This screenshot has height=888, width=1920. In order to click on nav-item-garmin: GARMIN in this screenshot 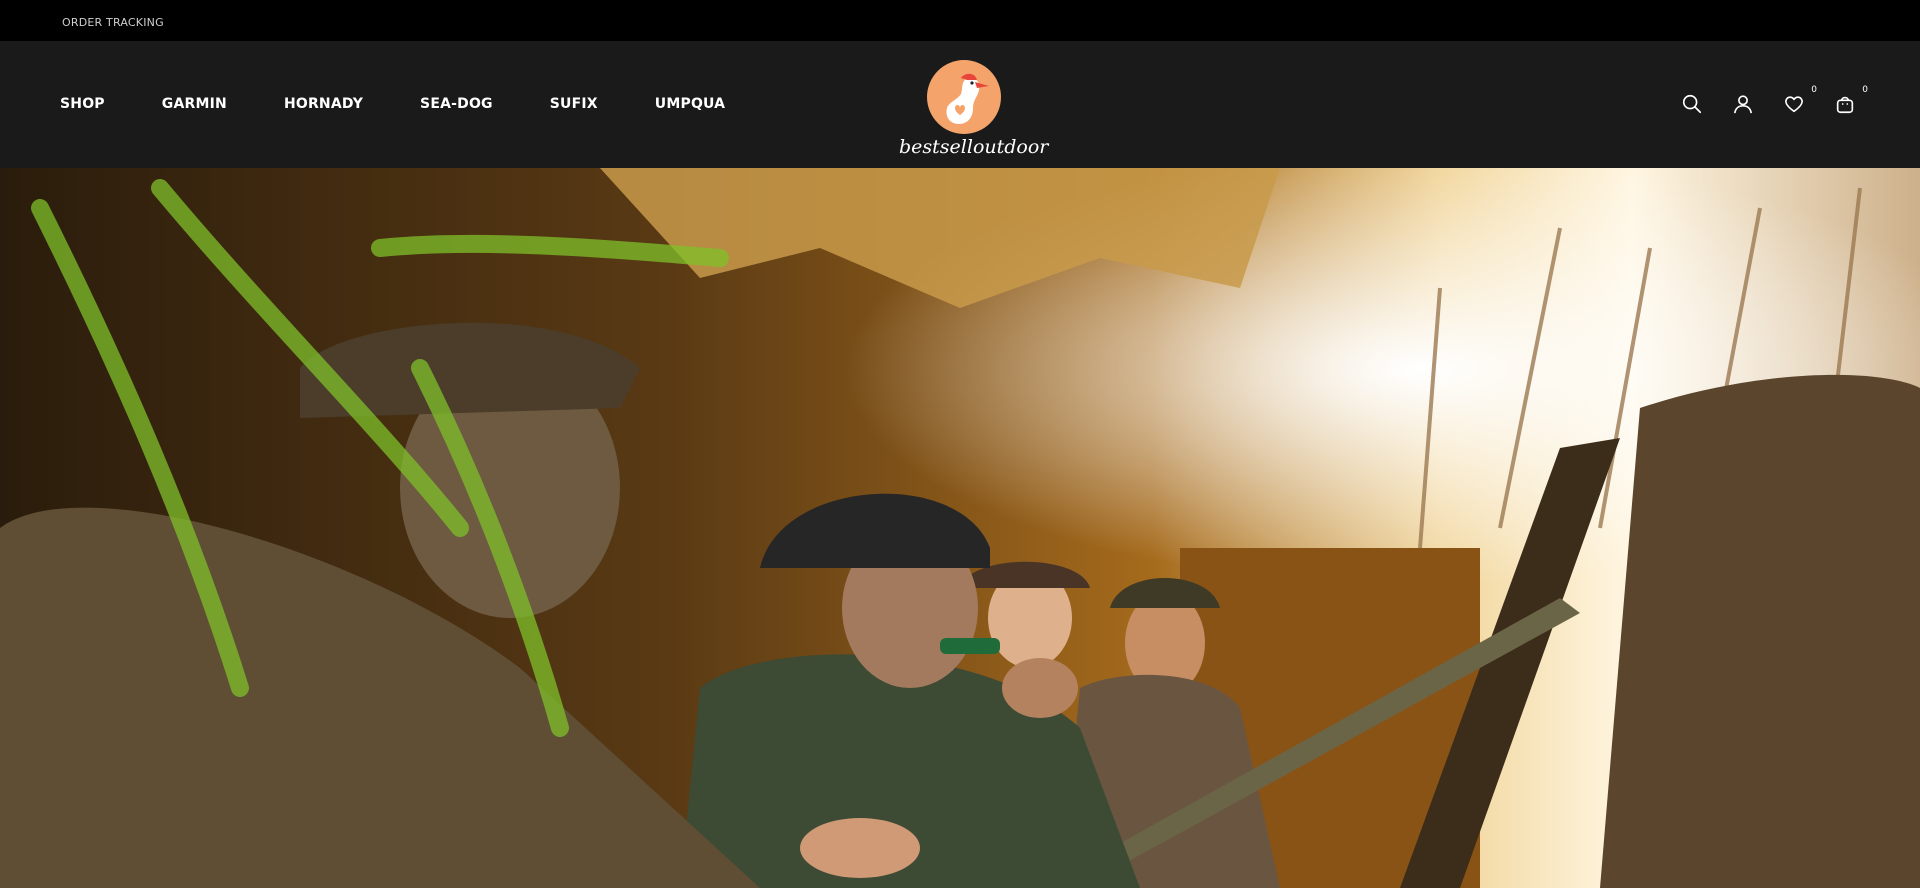, I will do `click(194, 104)`.